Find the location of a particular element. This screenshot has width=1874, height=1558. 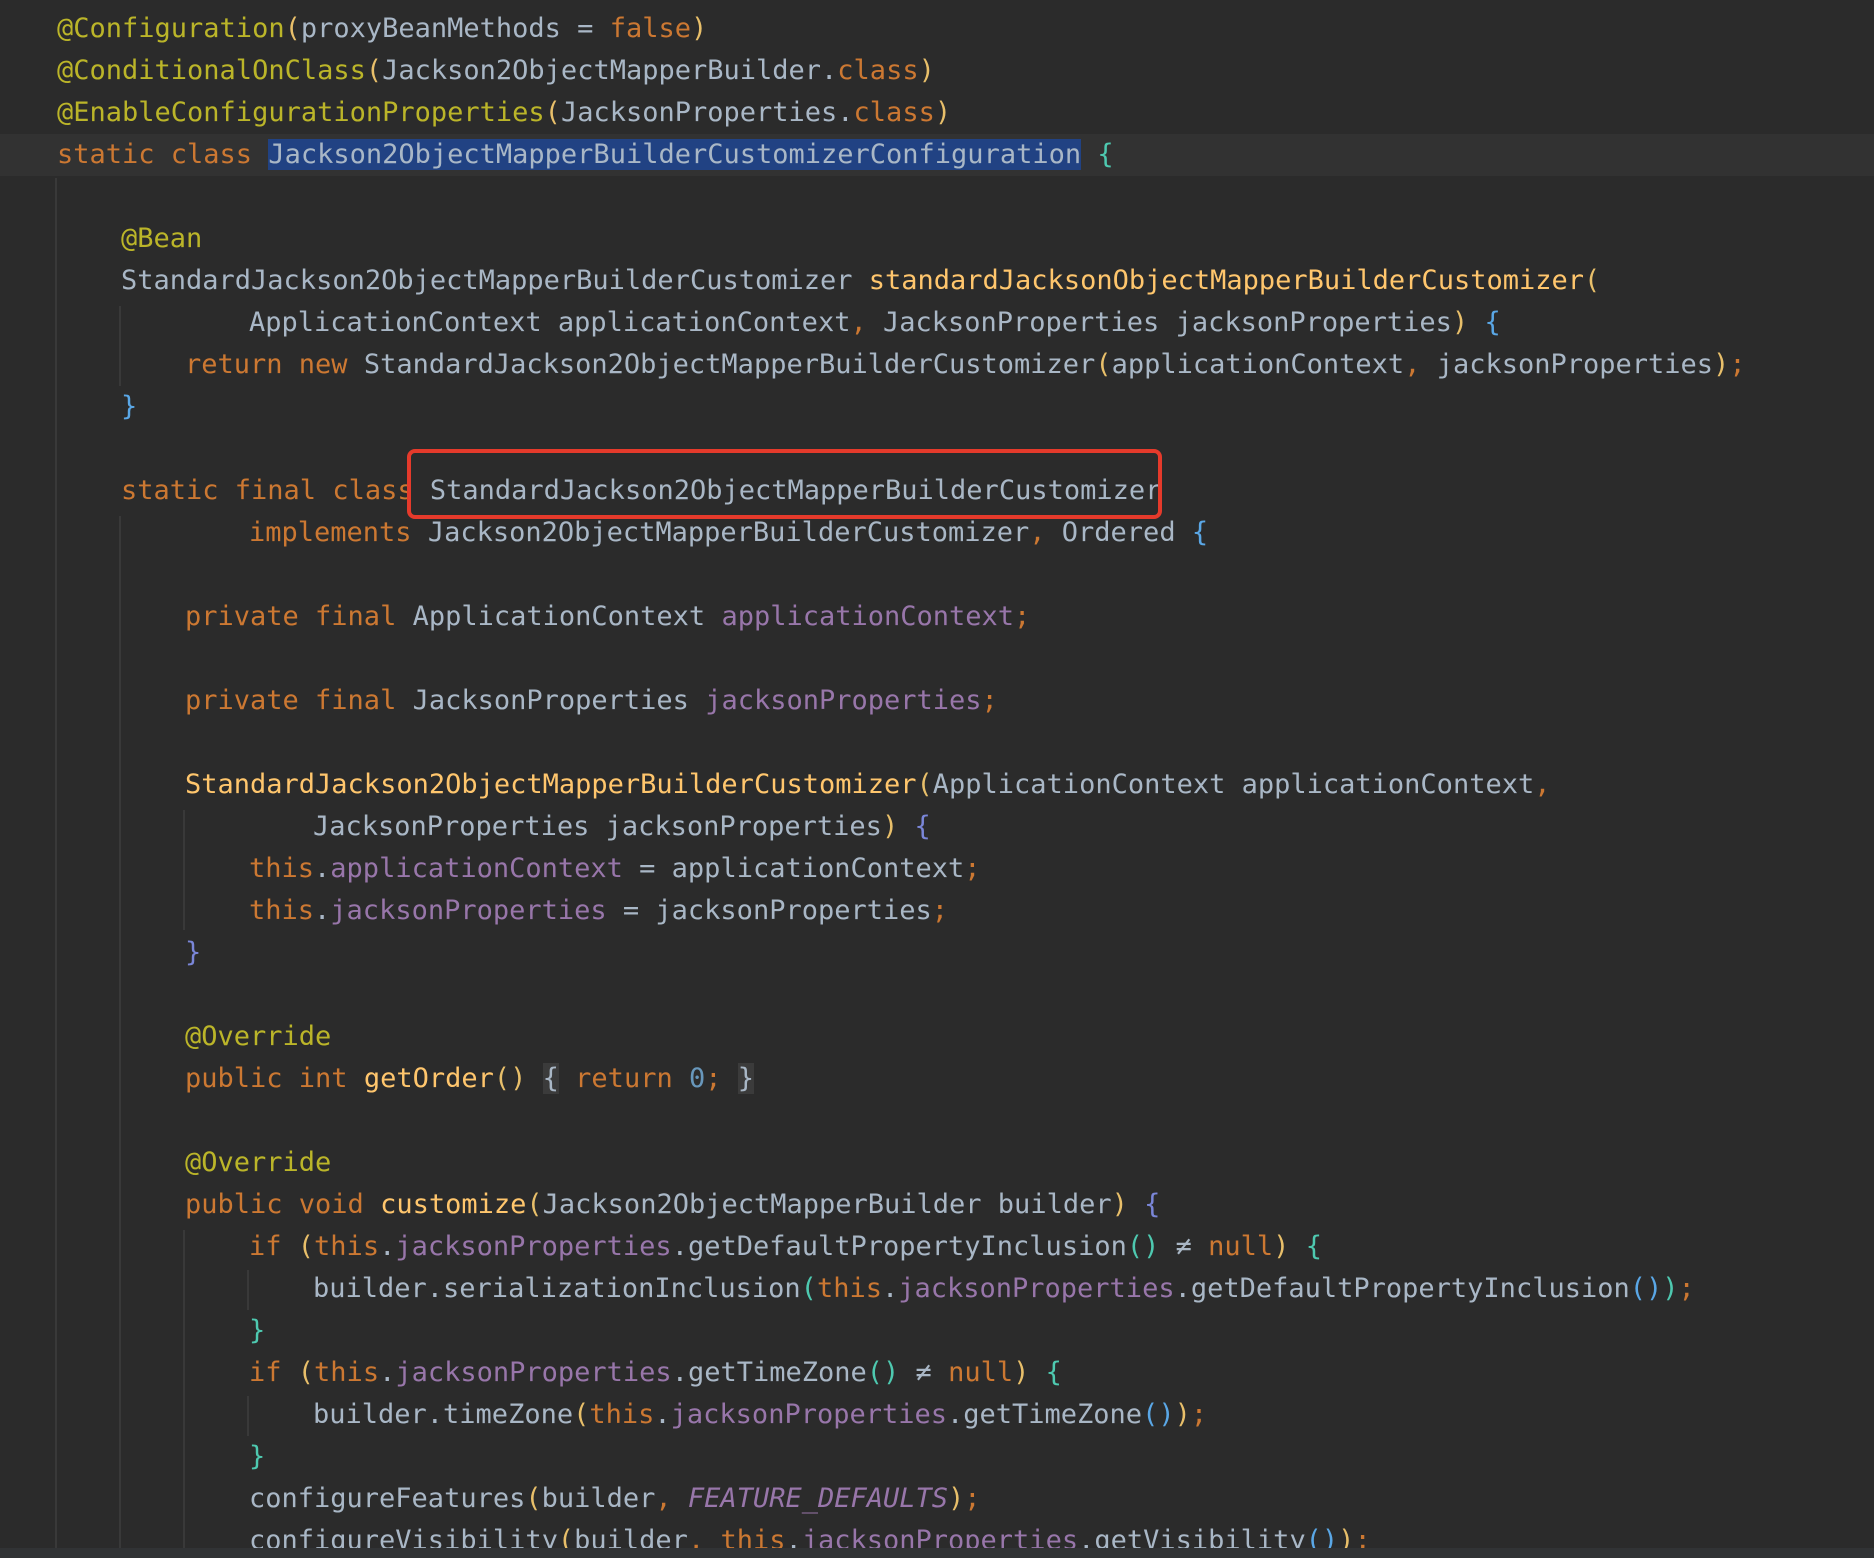

code-line: @Bean is located at coordinates (937, 239).